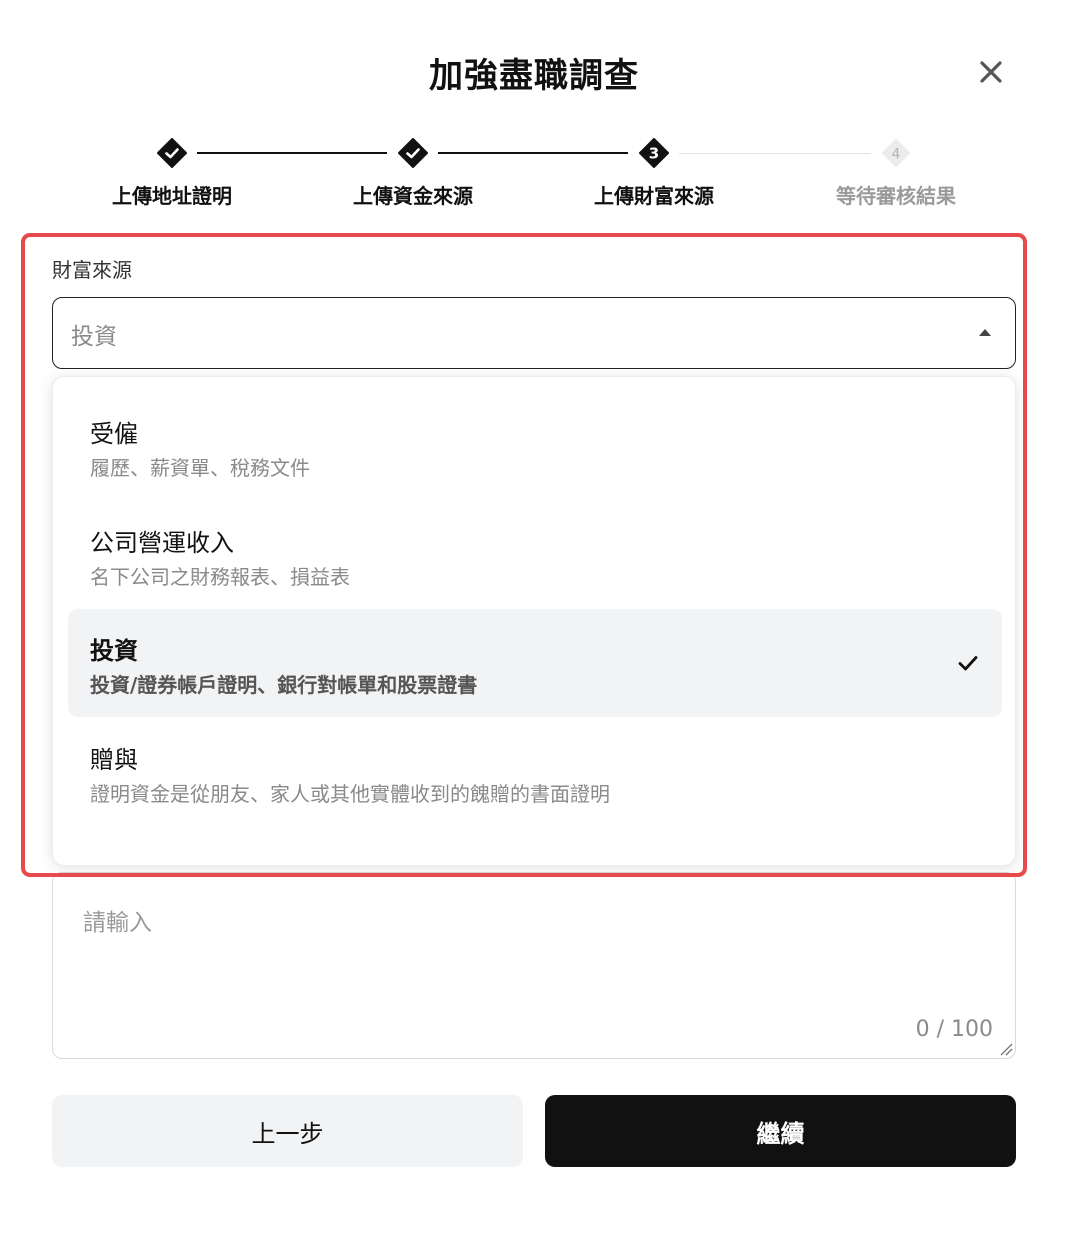 This screenshot has width=1068, height=1234. I want to click on step-label: 等待審核結果, so click(896, 196).